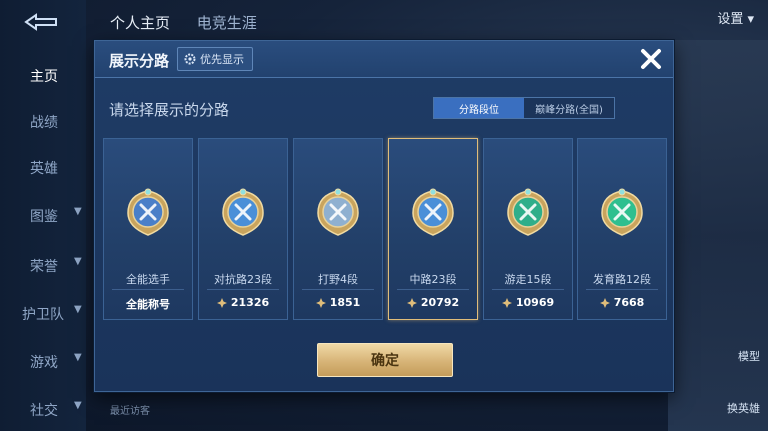 This screenshot has width=768, height=431. I want to click on dialog-subtitle: 请选择展示的分路, so click(169, 110).